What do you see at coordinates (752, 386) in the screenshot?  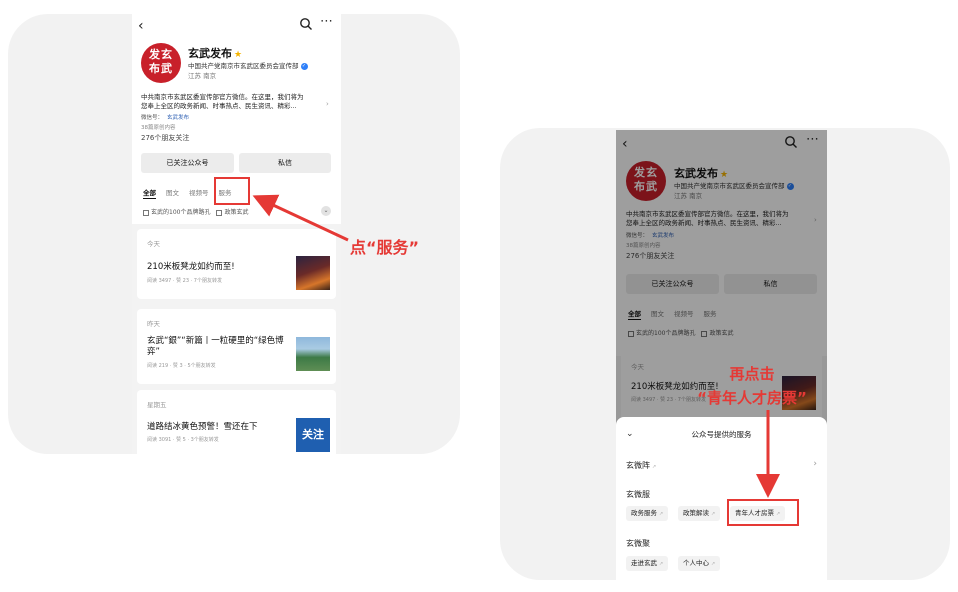 I see `step2-callout: 再点击 “青年人才房票”` at bounding box center [752, 386].